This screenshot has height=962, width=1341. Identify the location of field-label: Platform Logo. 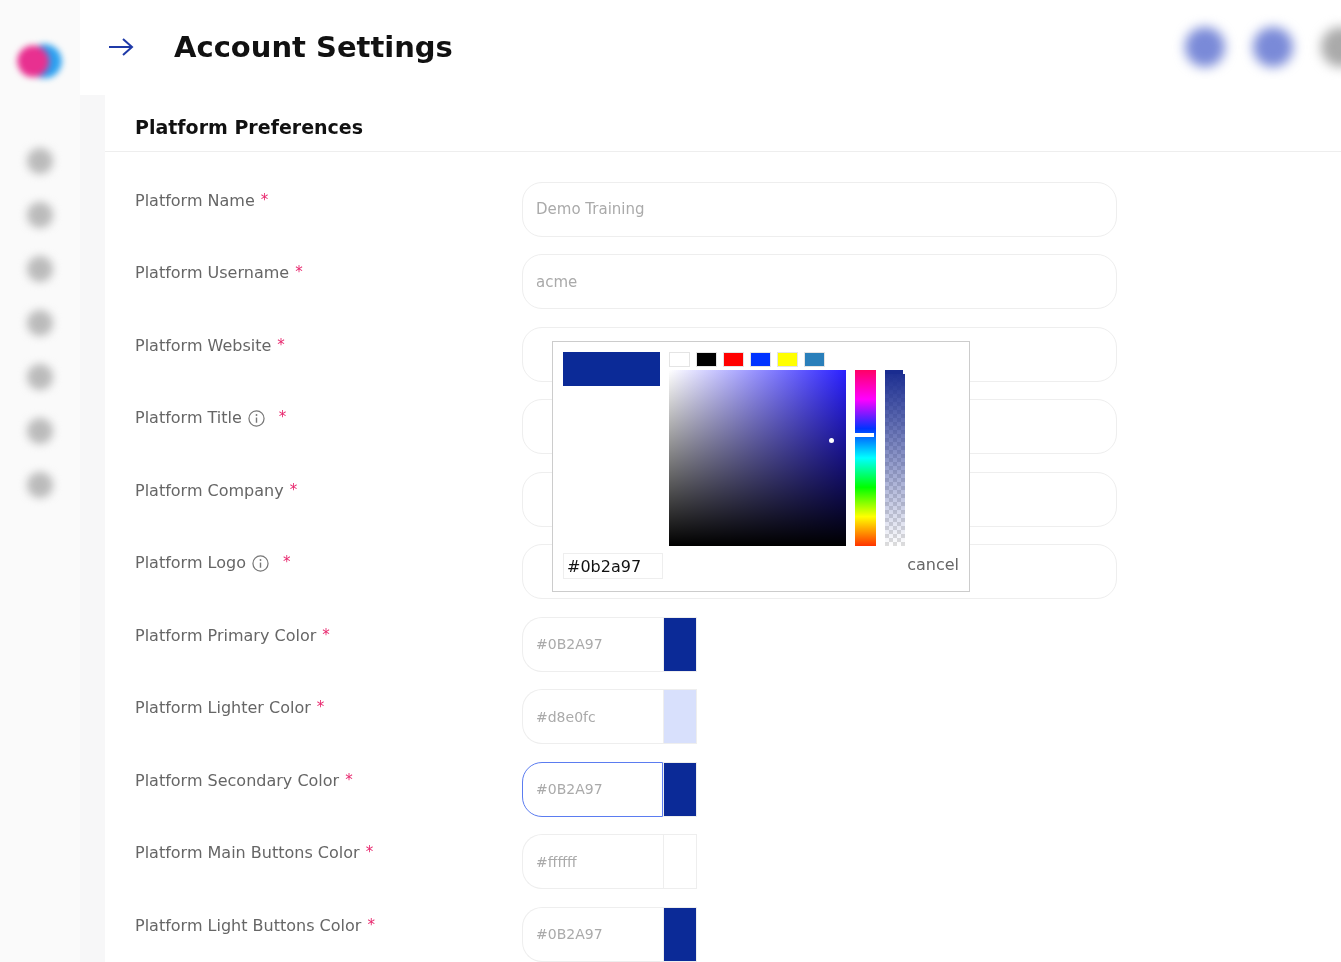
(190, 562).